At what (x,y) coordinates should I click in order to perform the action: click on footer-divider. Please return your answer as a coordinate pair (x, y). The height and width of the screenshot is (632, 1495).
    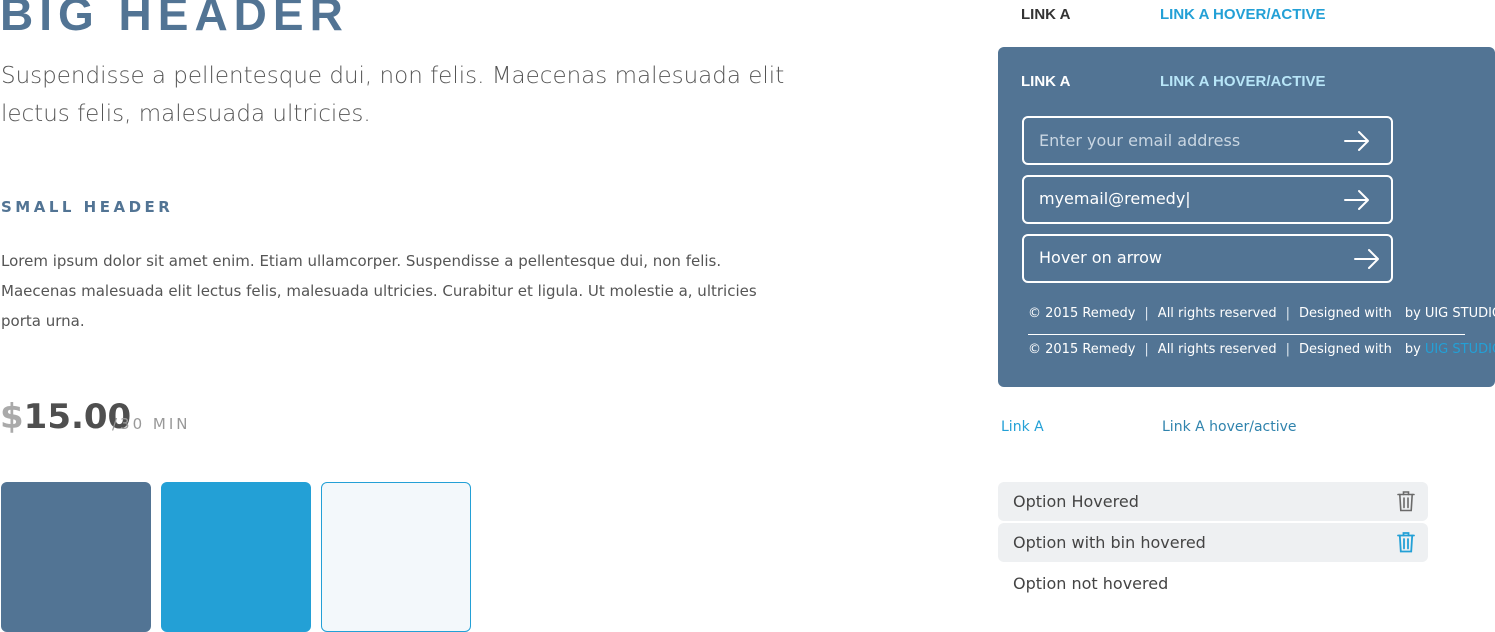
    Looking at the image, I should click on (1246, 334).